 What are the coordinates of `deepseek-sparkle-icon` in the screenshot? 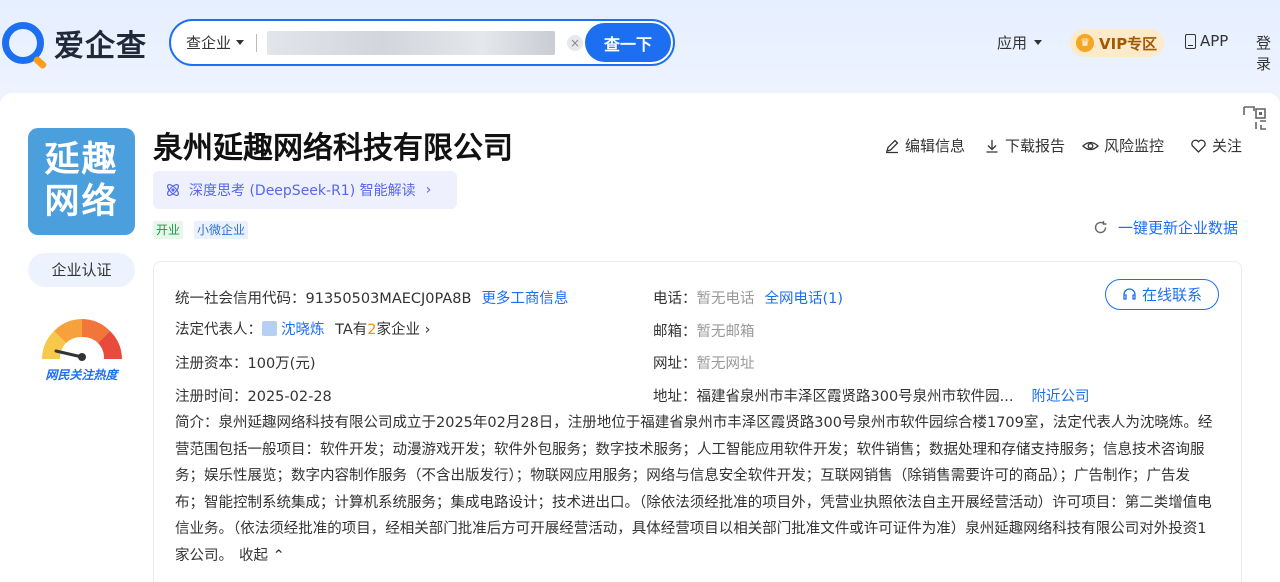 It's located at (173, 190).